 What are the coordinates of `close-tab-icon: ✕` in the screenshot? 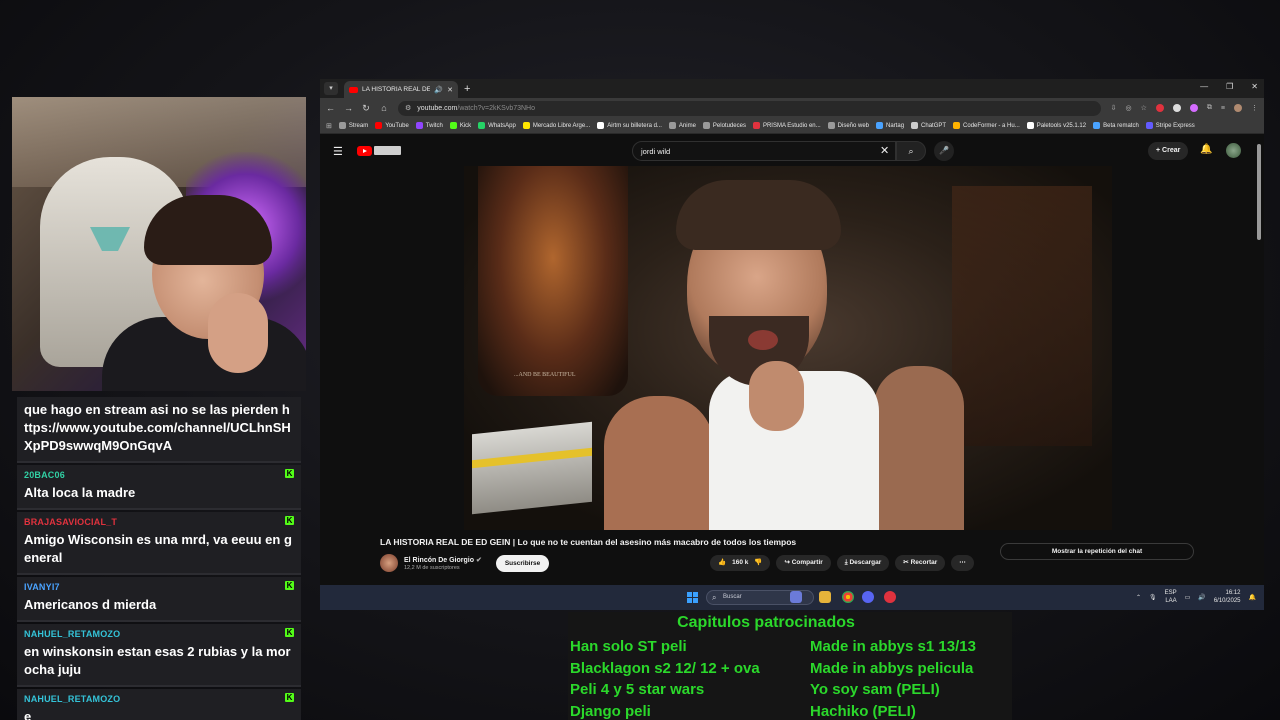 It's located at (450, 90).